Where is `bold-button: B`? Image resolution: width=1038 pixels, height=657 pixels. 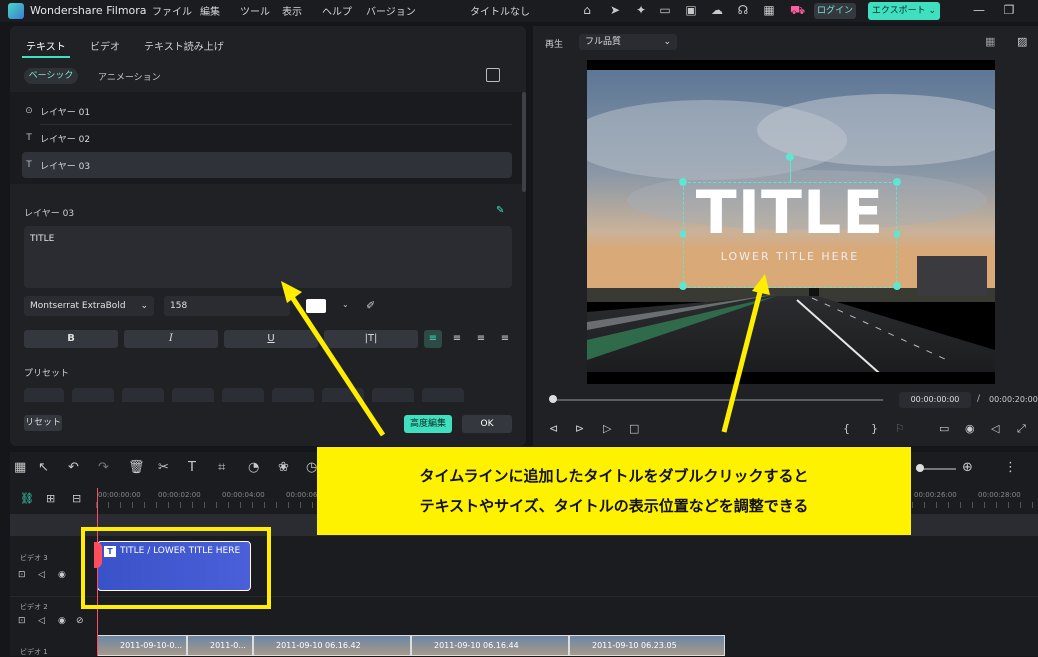
bold-button: B is located at coordinates (71, 339).